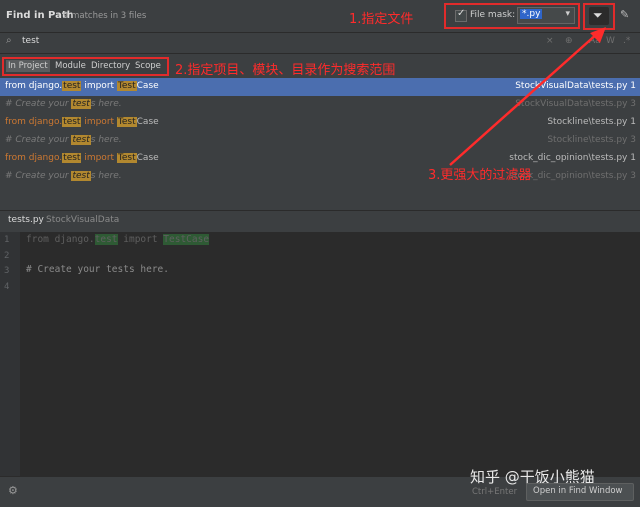  What do you see at coordinates (7, 287) in the screenshot?
I see `line-number: 4` at bounding box center [7, 287].